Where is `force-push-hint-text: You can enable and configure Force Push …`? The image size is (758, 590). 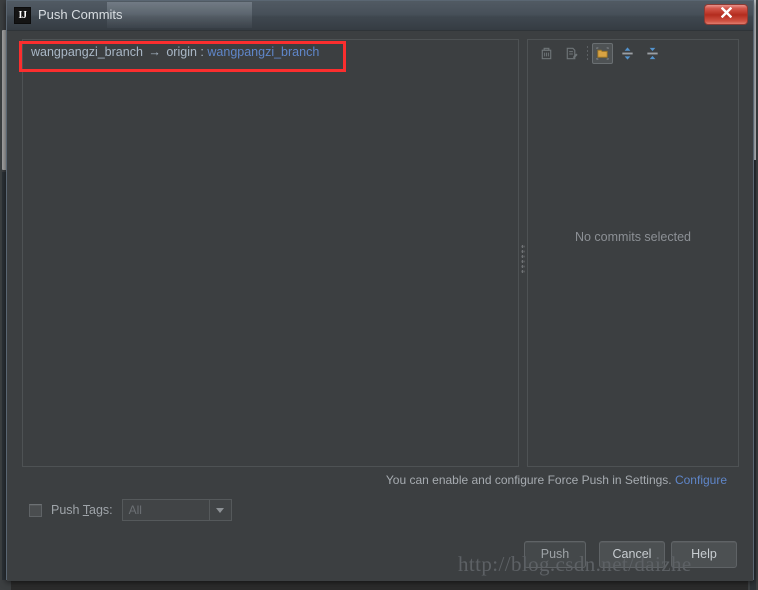 force-push-hint-text: You can enable and configure Force Push … is located at coordinates (528, 480).